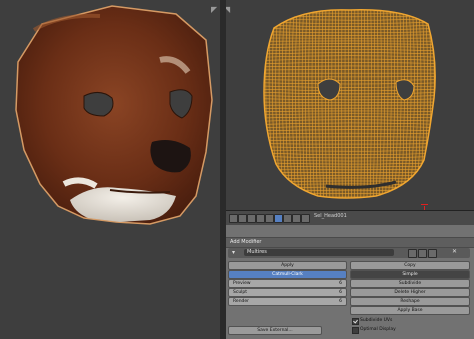 The width and height of the screenshot is (474, 339). Describe the element at coordinates (410, 301) in the screenshot. I see `reshape-button: Reshape` at that location.